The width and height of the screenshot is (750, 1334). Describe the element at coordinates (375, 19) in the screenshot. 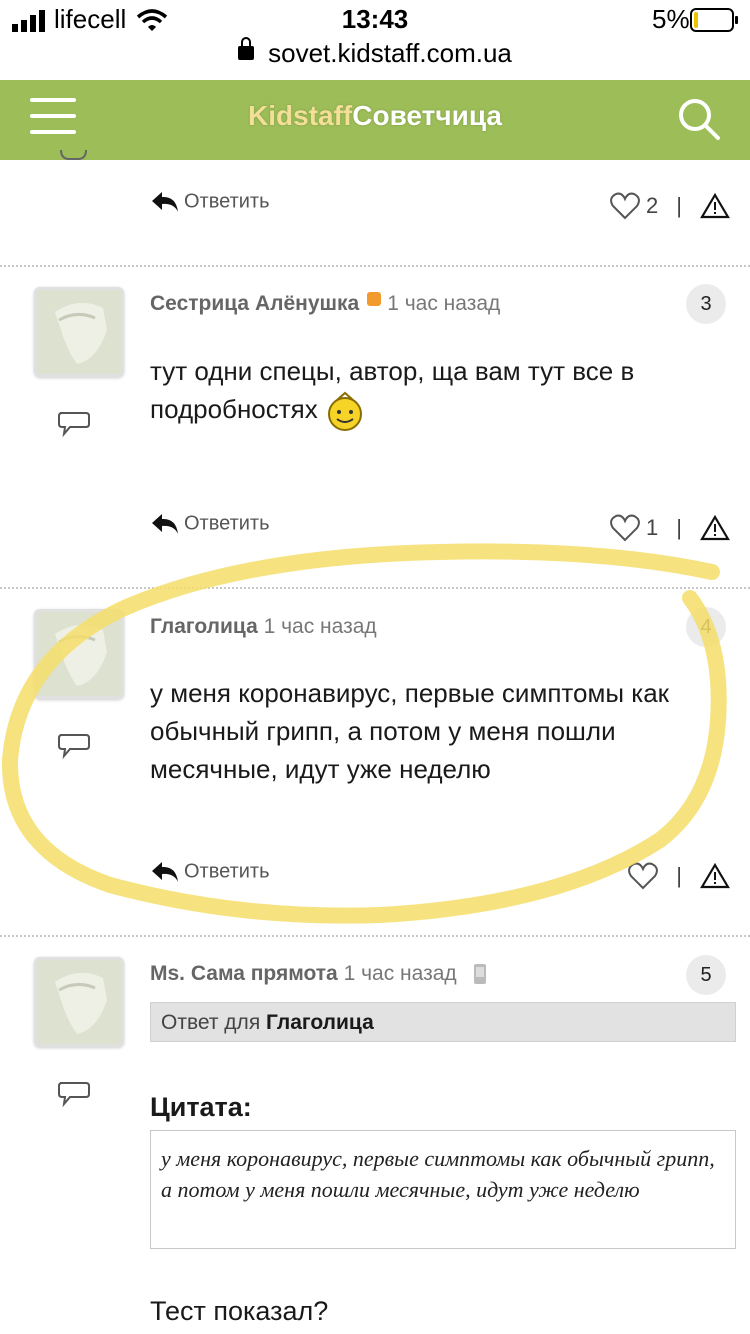

I see `clock: 13:43` at that location.